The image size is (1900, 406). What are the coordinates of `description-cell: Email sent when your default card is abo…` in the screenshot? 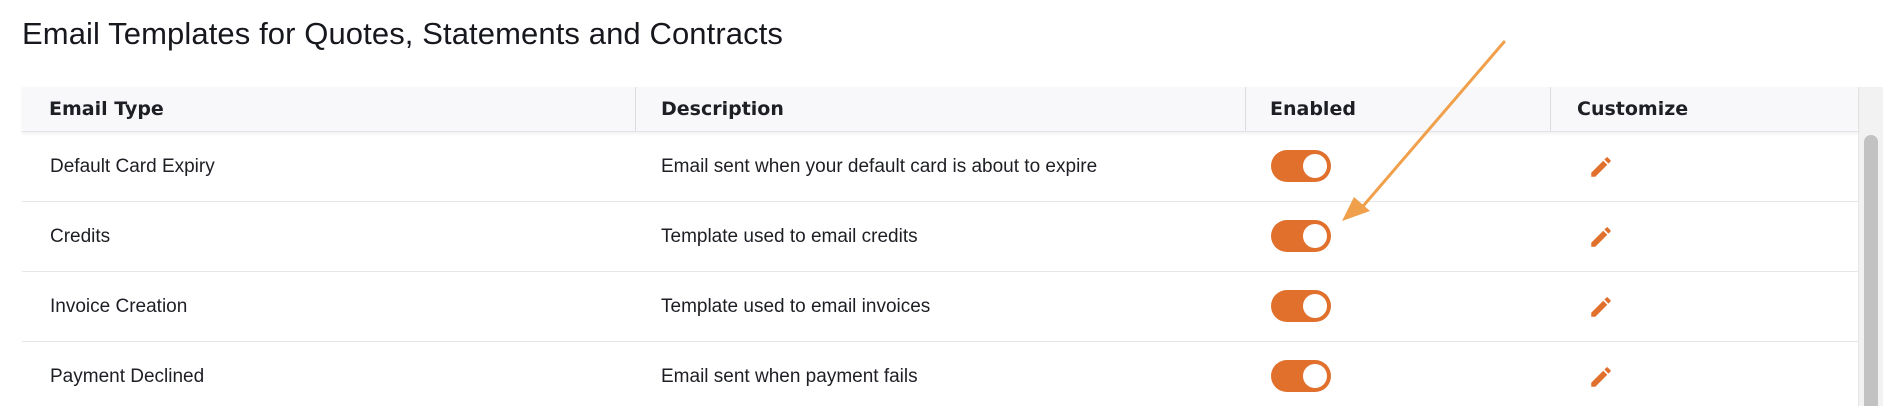 It's located at (879, 166).